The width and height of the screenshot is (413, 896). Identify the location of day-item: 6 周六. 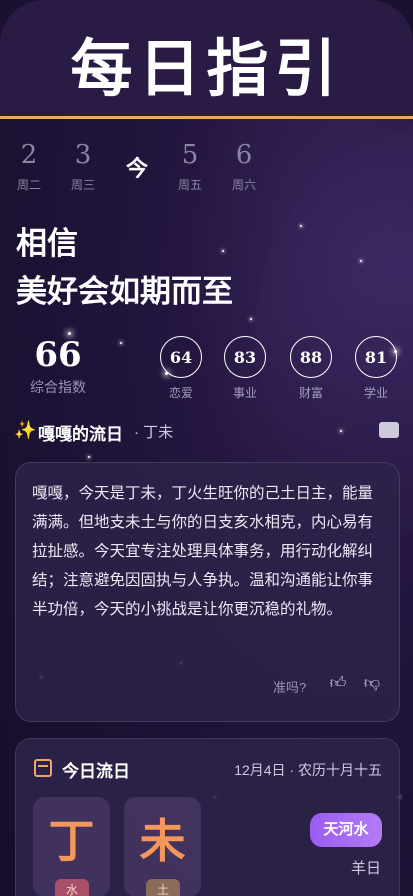
(244, 165).